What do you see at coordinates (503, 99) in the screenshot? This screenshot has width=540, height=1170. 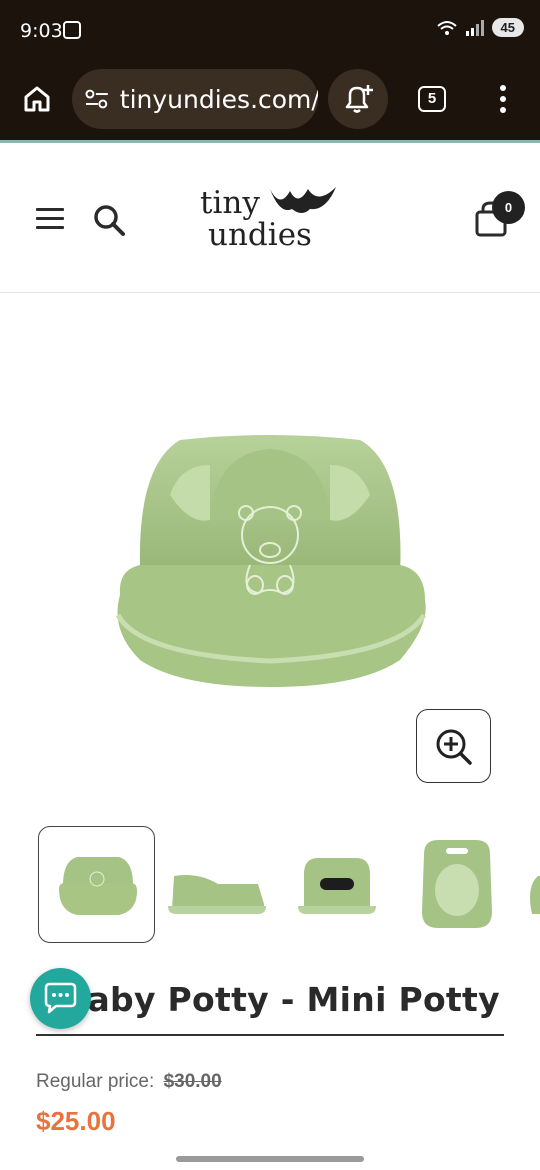 I see `more-vert-icon` at bounding box center [503, 99].